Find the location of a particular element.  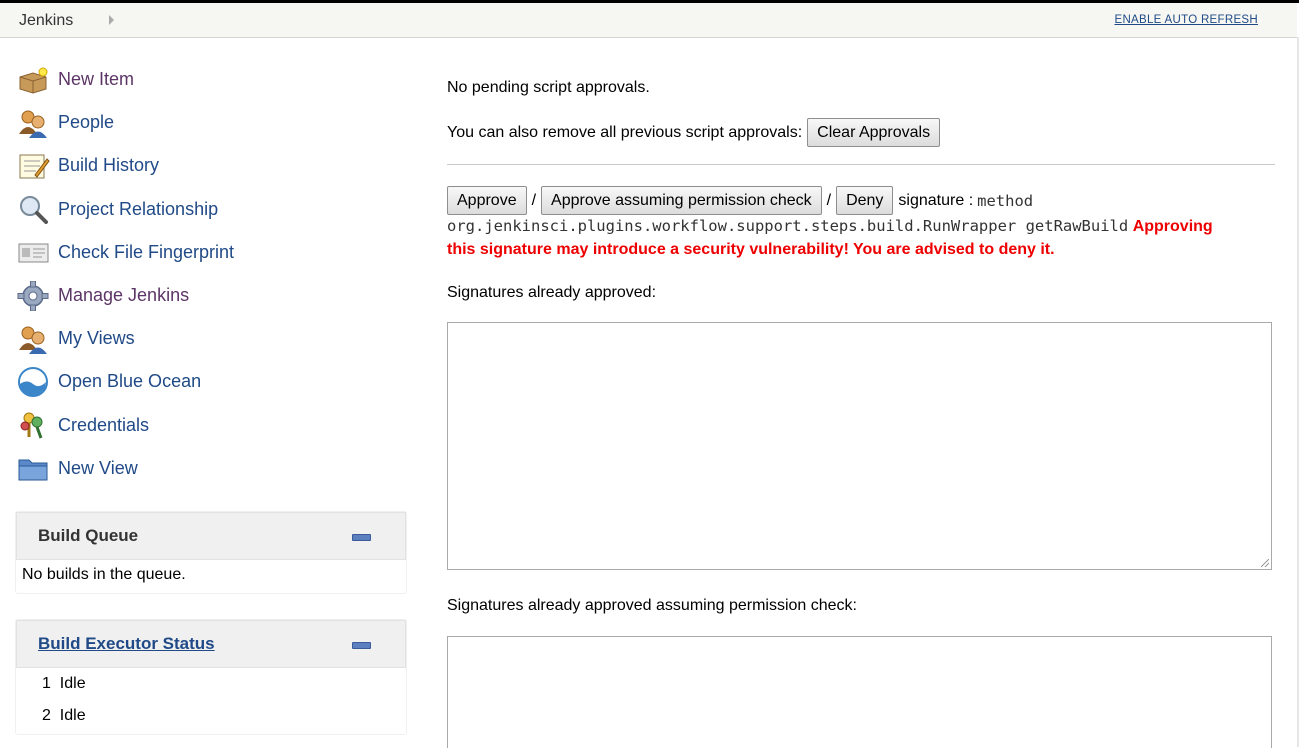

sidebar-item-people: People is located at coordinates (207, 122).